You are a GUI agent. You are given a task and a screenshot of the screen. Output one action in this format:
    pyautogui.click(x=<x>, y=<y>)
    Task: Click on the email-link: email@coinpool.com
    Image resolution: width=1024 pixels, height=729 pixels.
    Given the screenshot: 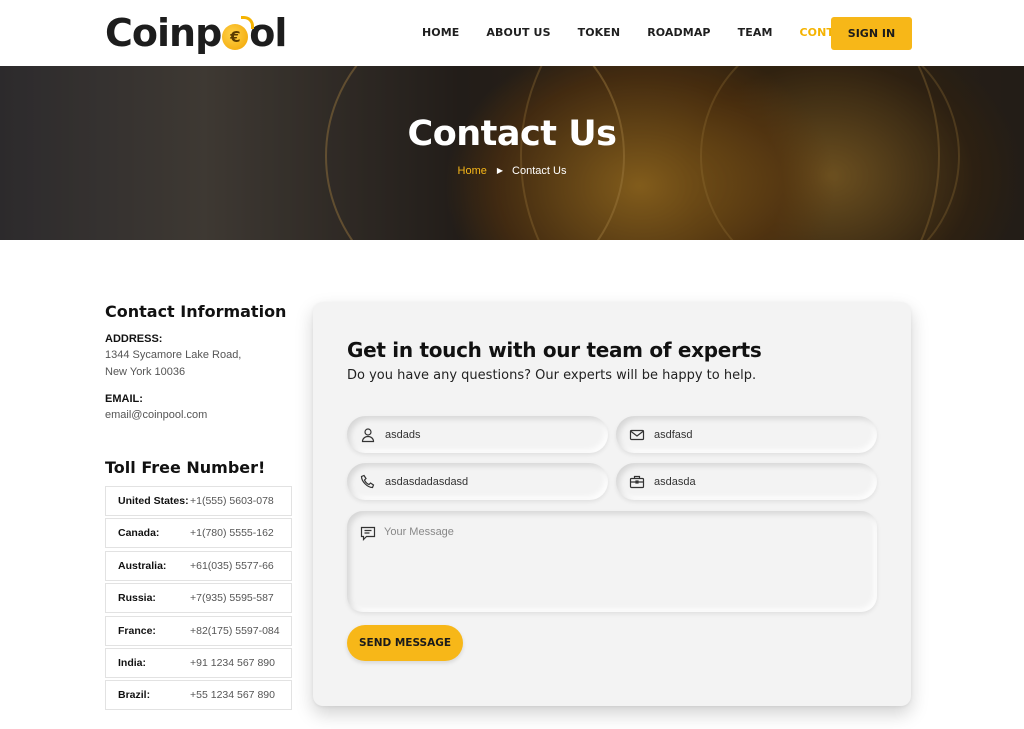 What is the action you would take?
    pyautogui.click(x=156, y=415)
    